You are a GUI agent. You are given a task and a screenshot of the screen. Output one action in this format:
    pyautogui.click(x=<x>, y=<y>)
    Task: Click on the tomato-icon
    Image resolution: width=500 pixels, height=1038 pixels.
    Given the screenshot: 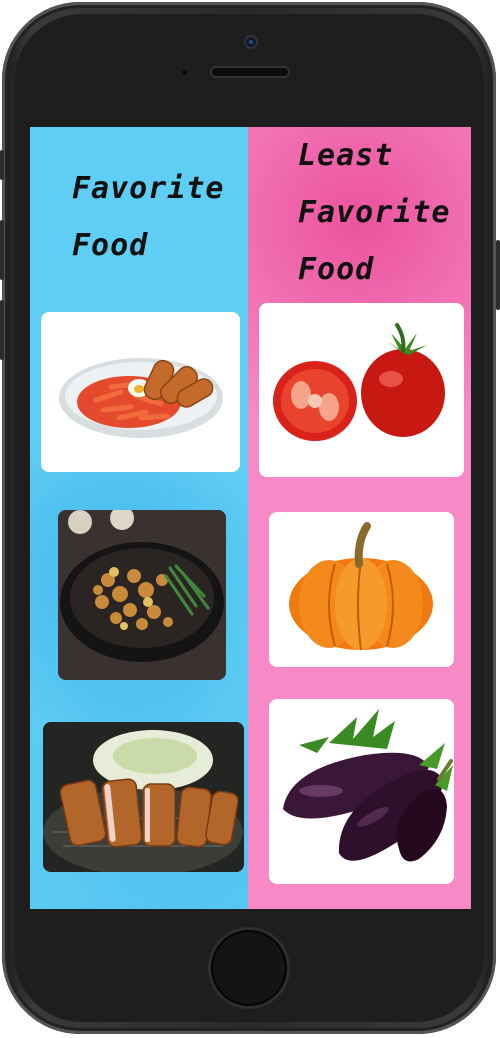 What is the action you would take?
    pyautogui.click(x=359, y=382)
    